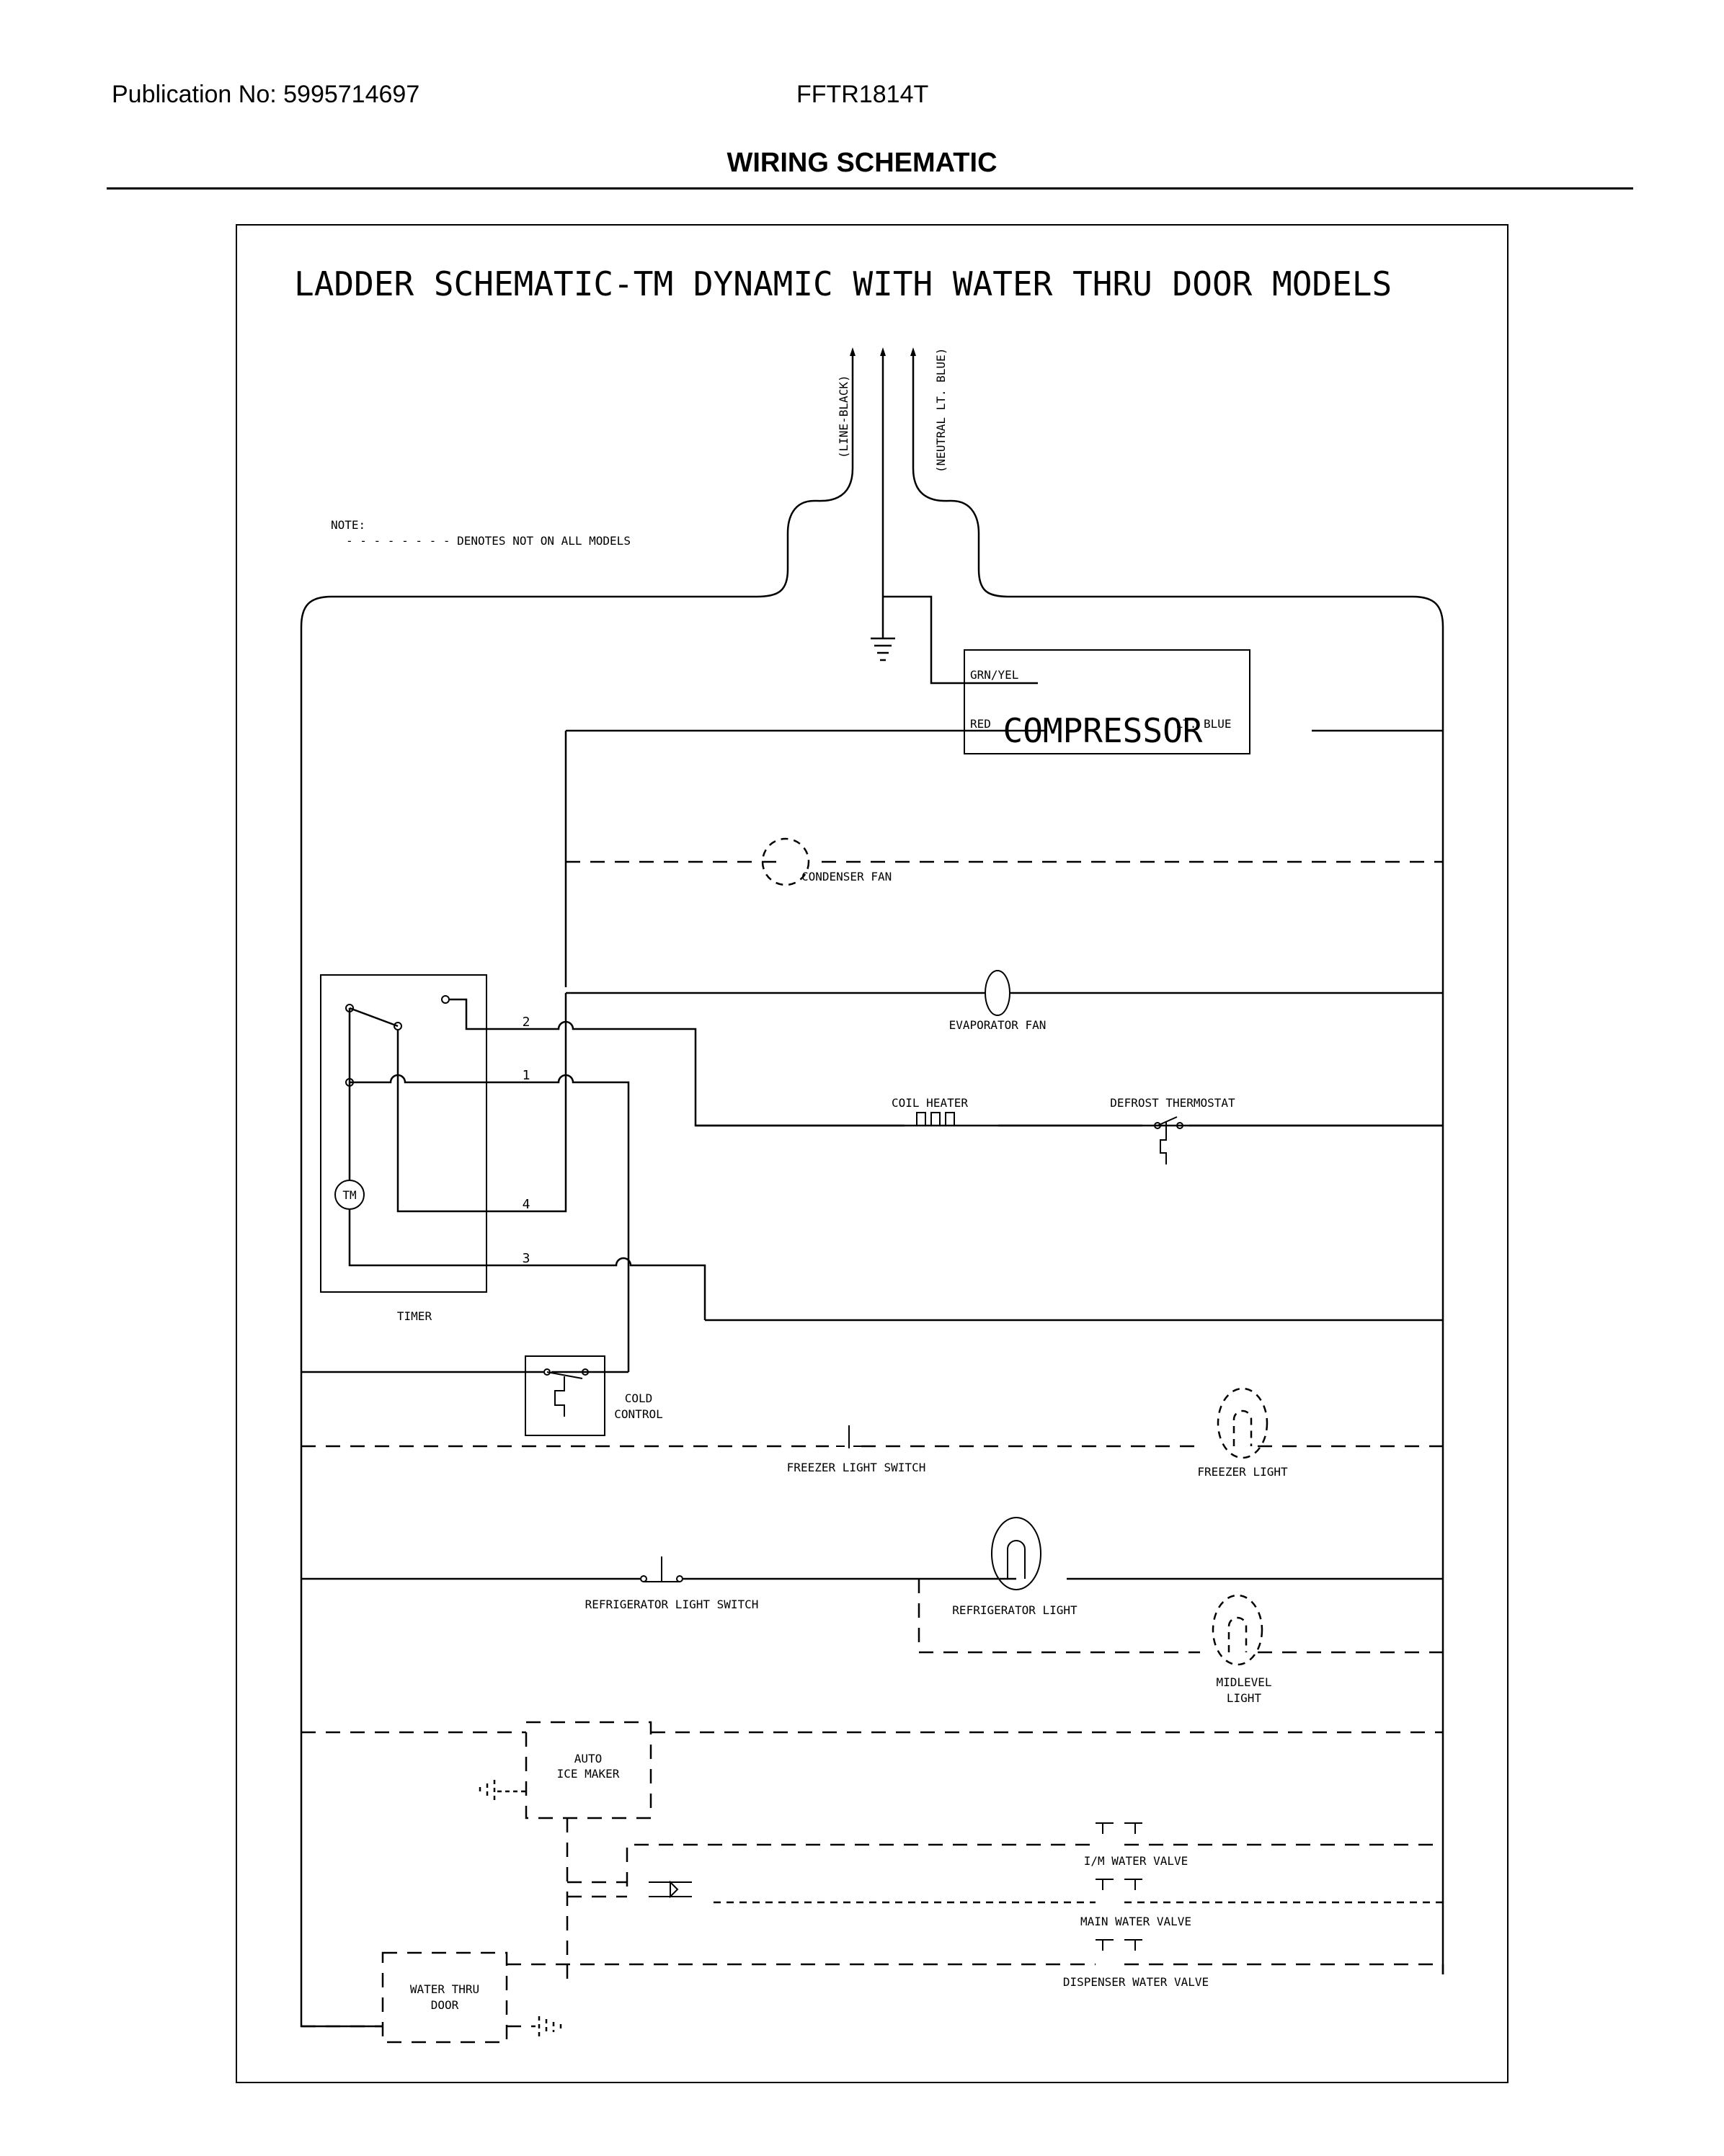  What do you see at coordinates (1242, 1423) in the screenshot?
I see `freezer-light-icon` at bounding box center [1242, 1423].